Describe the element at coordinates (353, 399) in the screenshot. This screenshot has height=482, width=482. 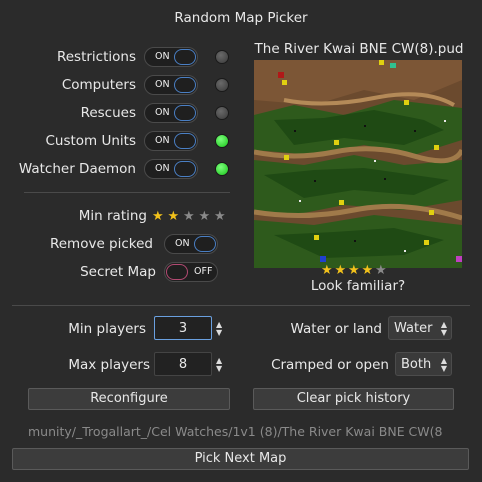
I see `clear-pick-history-button: Clear pick history` at that location.